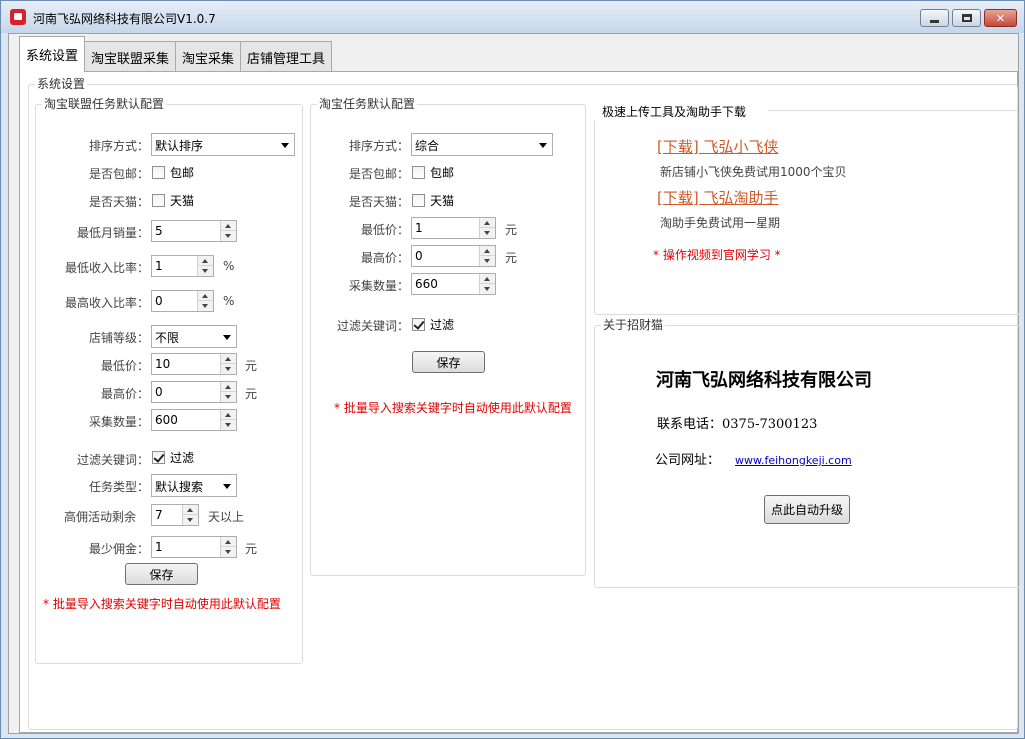  What do you see at coordinates (175, 515) in the screenshot?
I see `activity-stepper: 7` at bounding box center [175, 515].